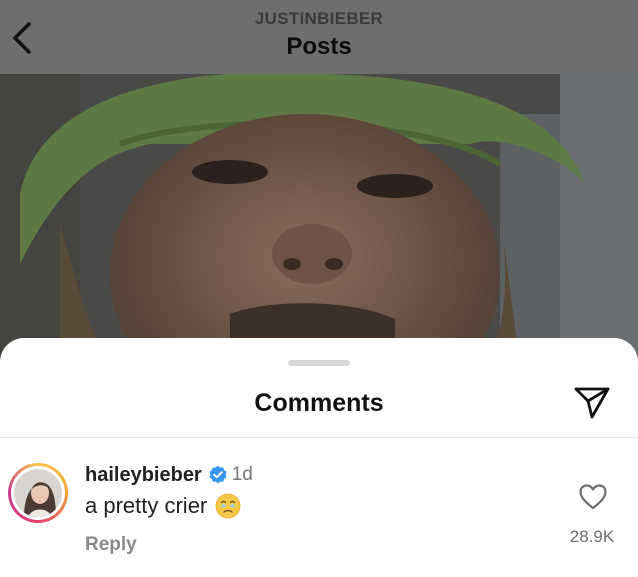 The width and height of the screenshot is (638, 577). Describe the element at coordinates (592, 536) in the screenshot. I see `like-count: 28.9K` at that location.